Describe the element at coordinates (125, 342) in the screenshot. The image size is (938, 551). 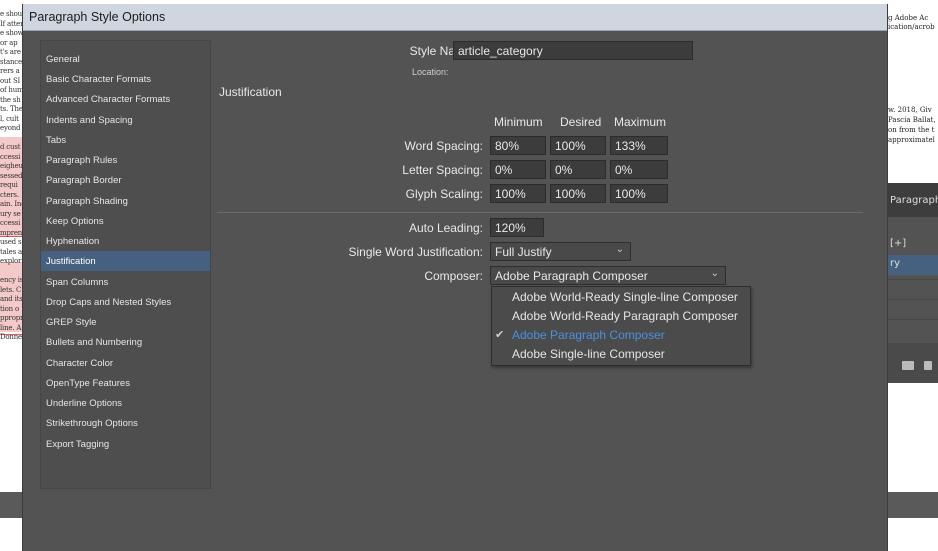
I see `category-item: Bullets and Numbering` at that location.